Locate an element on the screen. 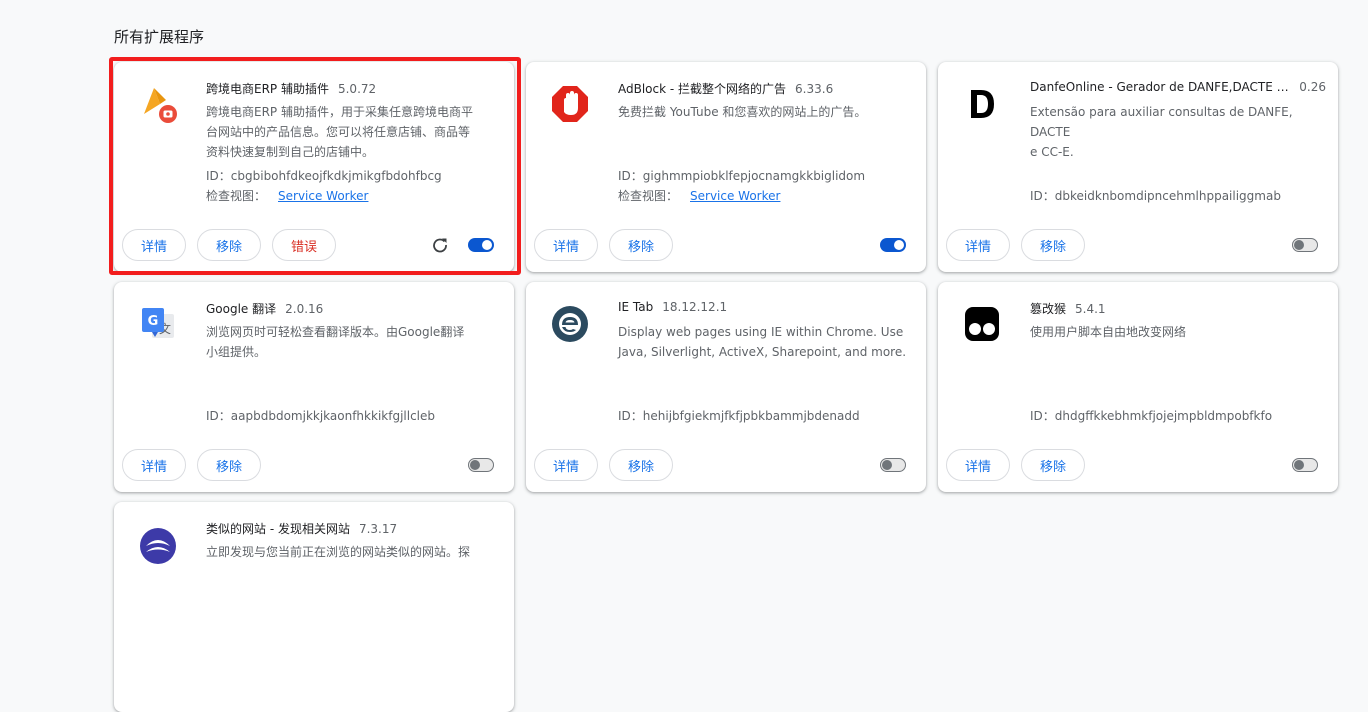 Image resolution: width=1368 pixels, height=712 pixels. extension-meta: ID：dbkeidknbomdipncehmlhppailiggmab is located at coordinates (1155, 196).